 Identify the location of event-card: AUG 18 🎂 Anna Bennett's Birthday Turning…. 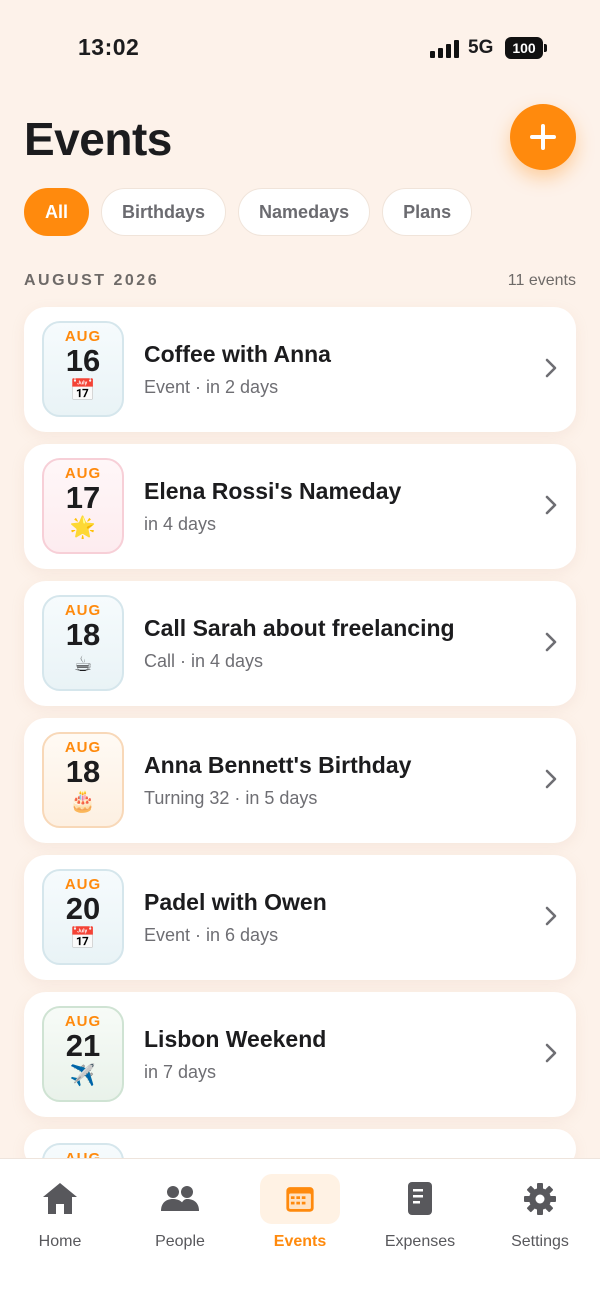
(300, 780).